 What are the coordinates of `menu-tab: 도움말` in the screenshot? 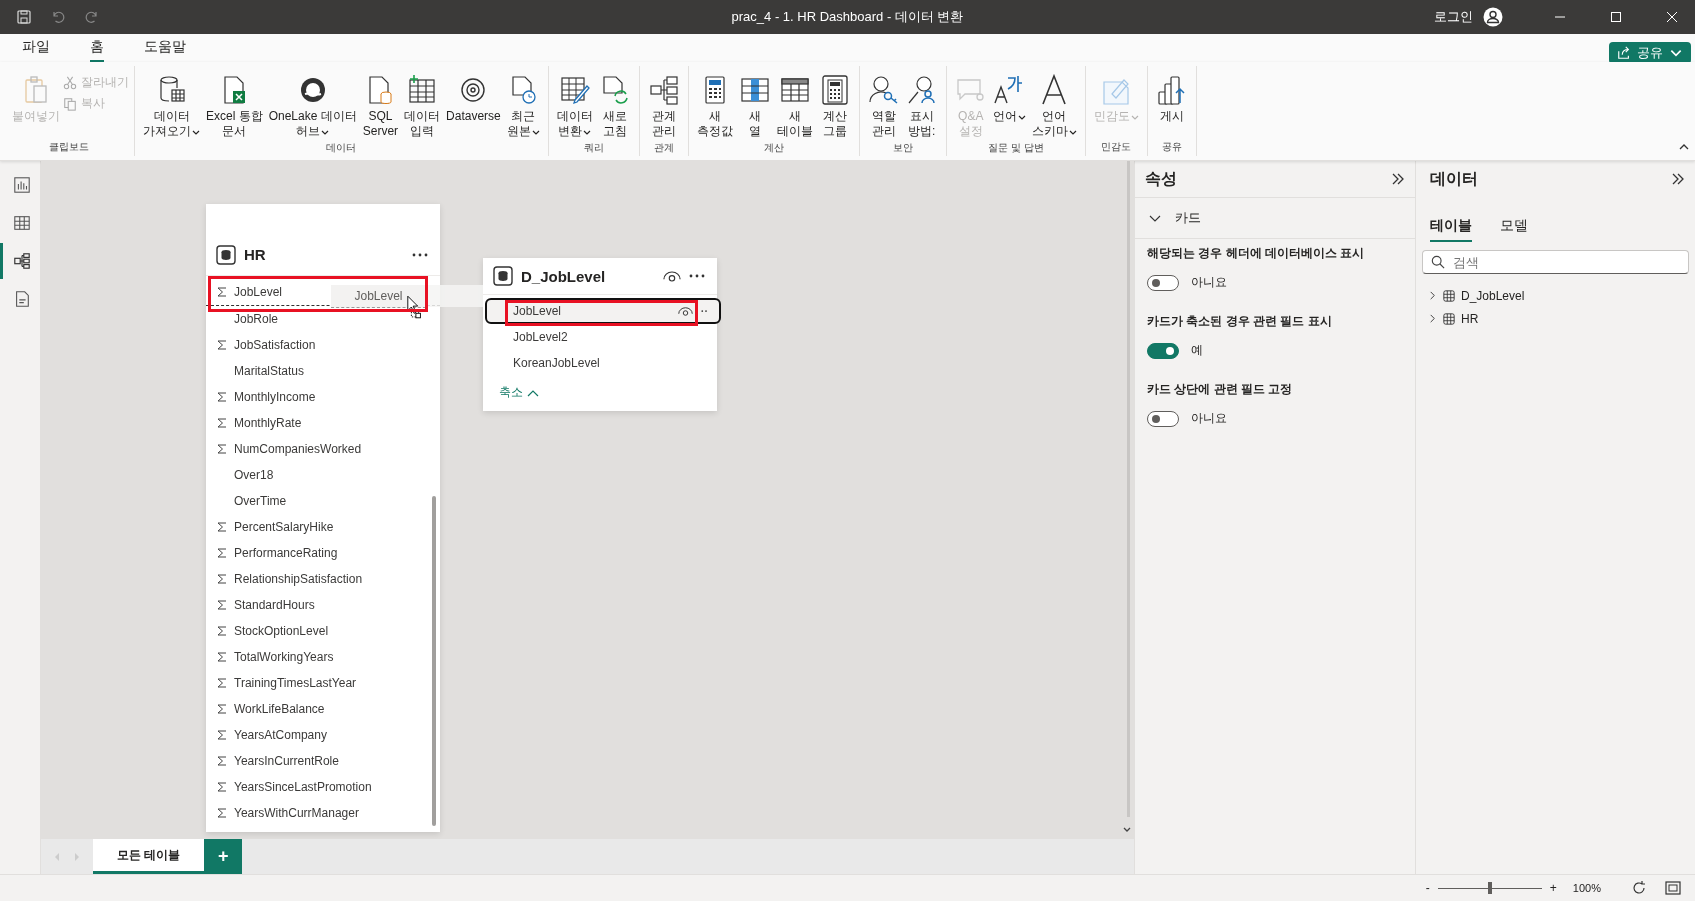 It's located at (165, 48).